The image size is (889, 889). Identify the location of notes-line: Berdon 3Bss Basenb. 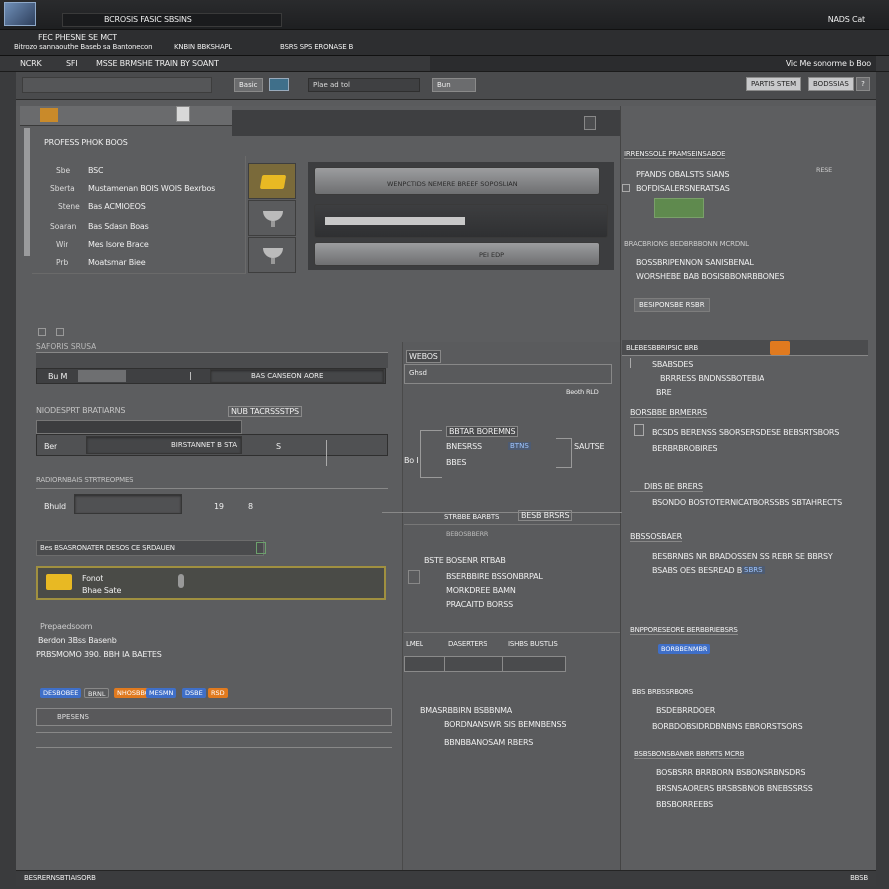
(77, 640).